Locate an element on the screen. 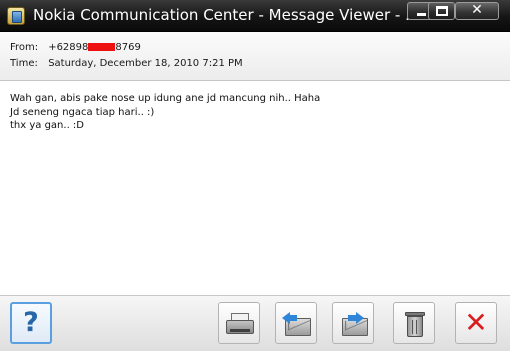 The height and width of the screenshot is (351, 510). from-number-suffix: 8769 is located at coordinates (128, 47).